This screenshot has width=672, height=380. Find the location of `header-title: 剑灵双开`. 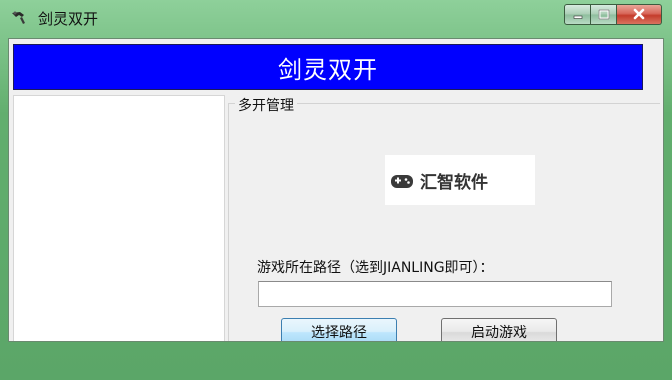

header-title: 剑灵双开 is located at coordinates (328, 69).